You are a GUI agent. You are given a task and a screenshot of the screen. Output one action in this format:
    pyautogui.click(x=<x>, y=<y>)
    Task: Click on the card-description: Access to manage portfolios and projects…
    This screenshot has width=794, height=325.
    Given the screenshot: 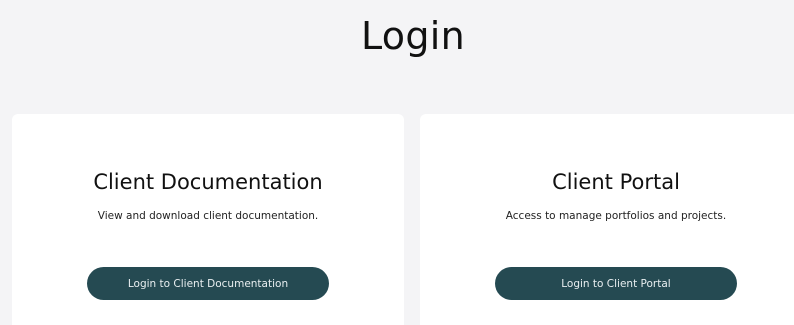 What is the action you would take?
    pyautogui.click(x=616, y=216)
    